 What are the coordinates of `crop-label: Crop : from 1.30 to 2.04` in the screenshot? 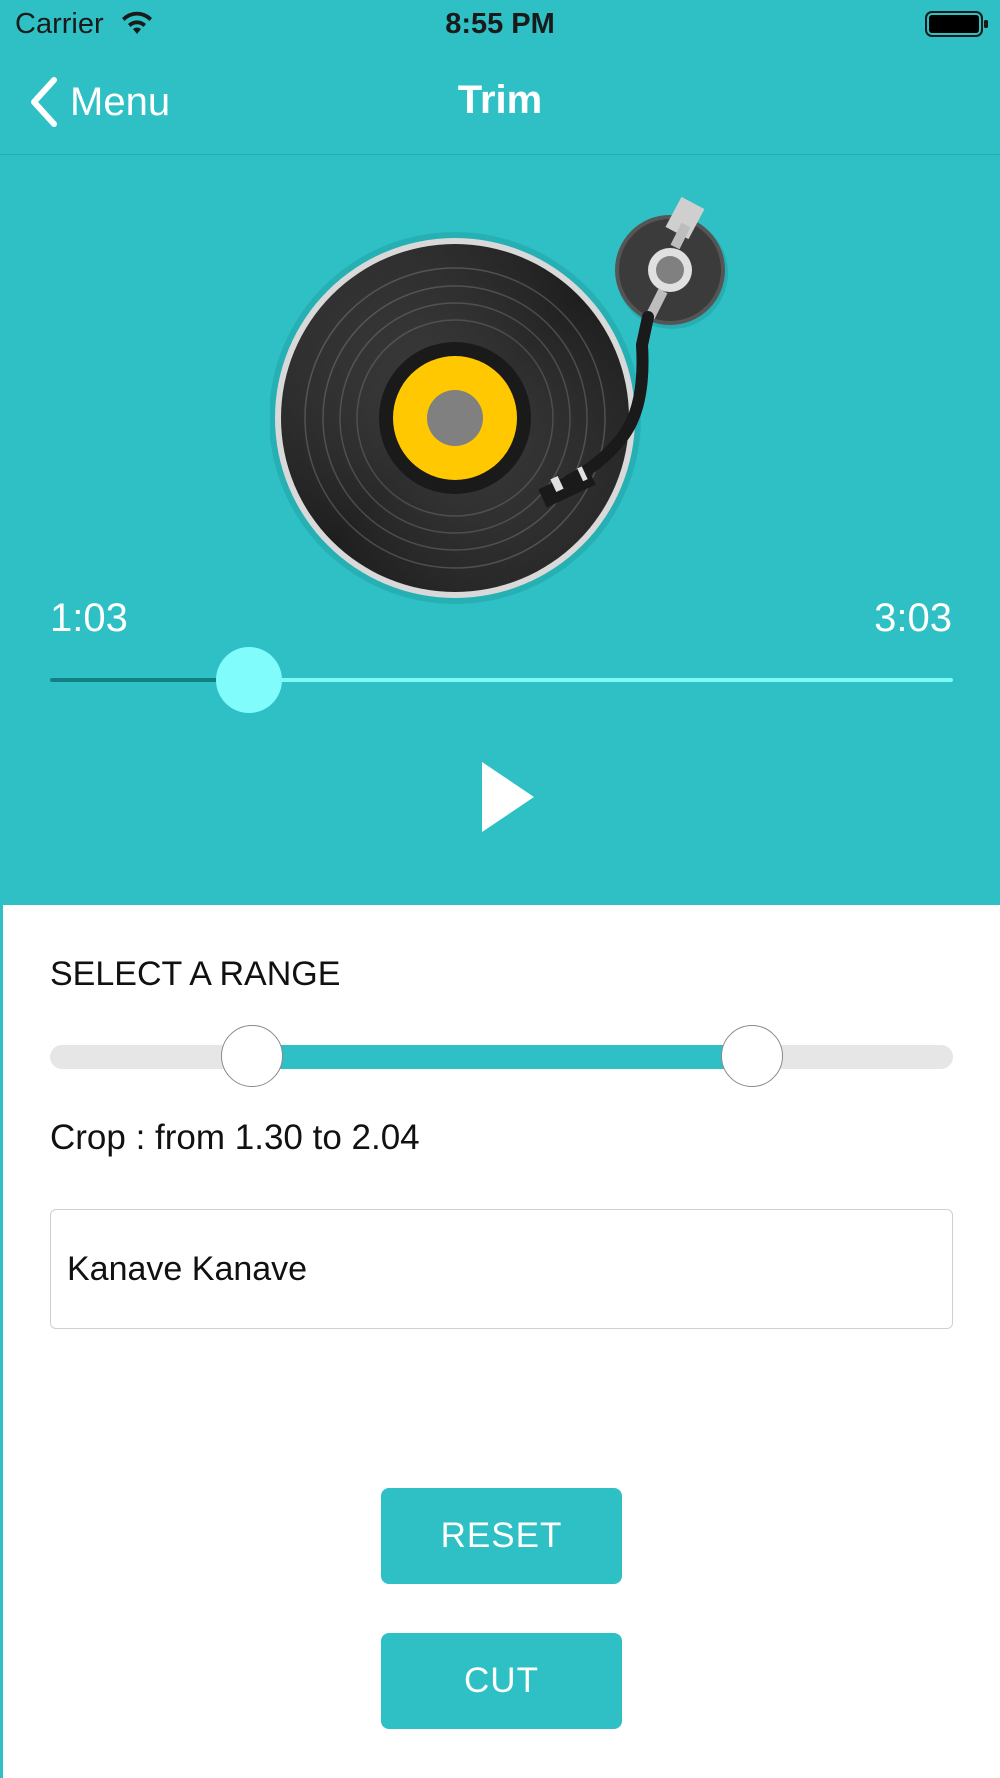 It's located at (235, 1137).